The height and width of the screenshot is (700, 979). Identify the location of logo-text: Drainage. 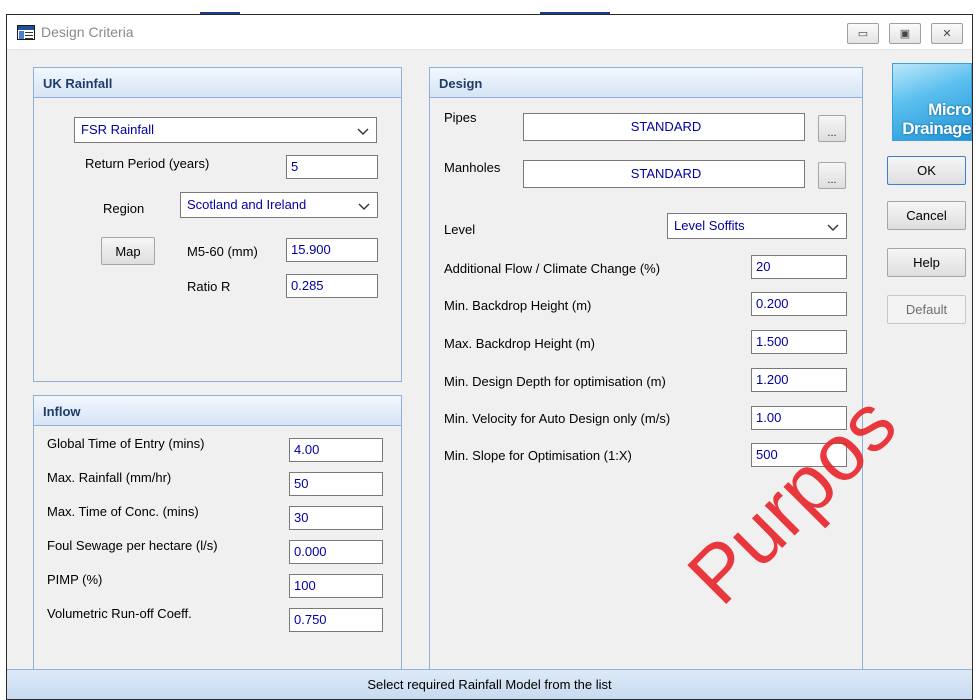
(936, 128).